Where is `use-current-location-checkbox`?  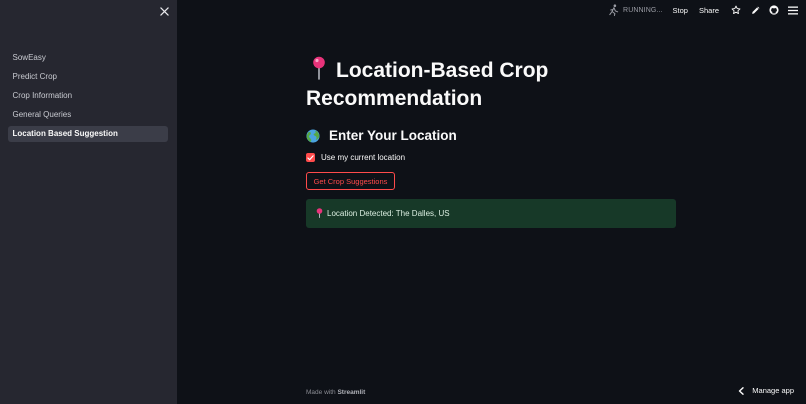 use-current-location-checkbox is located at coordinates (310, 157).